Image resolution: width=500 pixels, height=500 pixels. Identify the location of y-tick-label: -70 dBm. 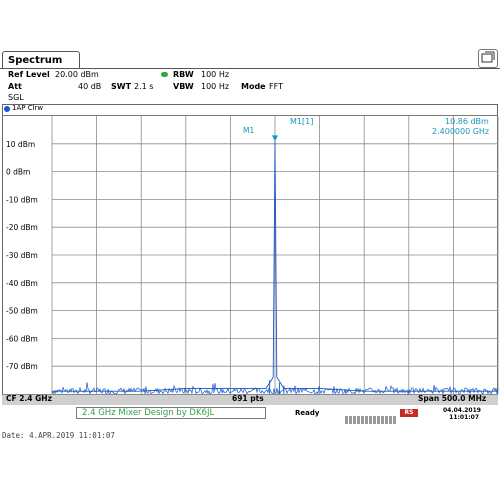
(22, 366).